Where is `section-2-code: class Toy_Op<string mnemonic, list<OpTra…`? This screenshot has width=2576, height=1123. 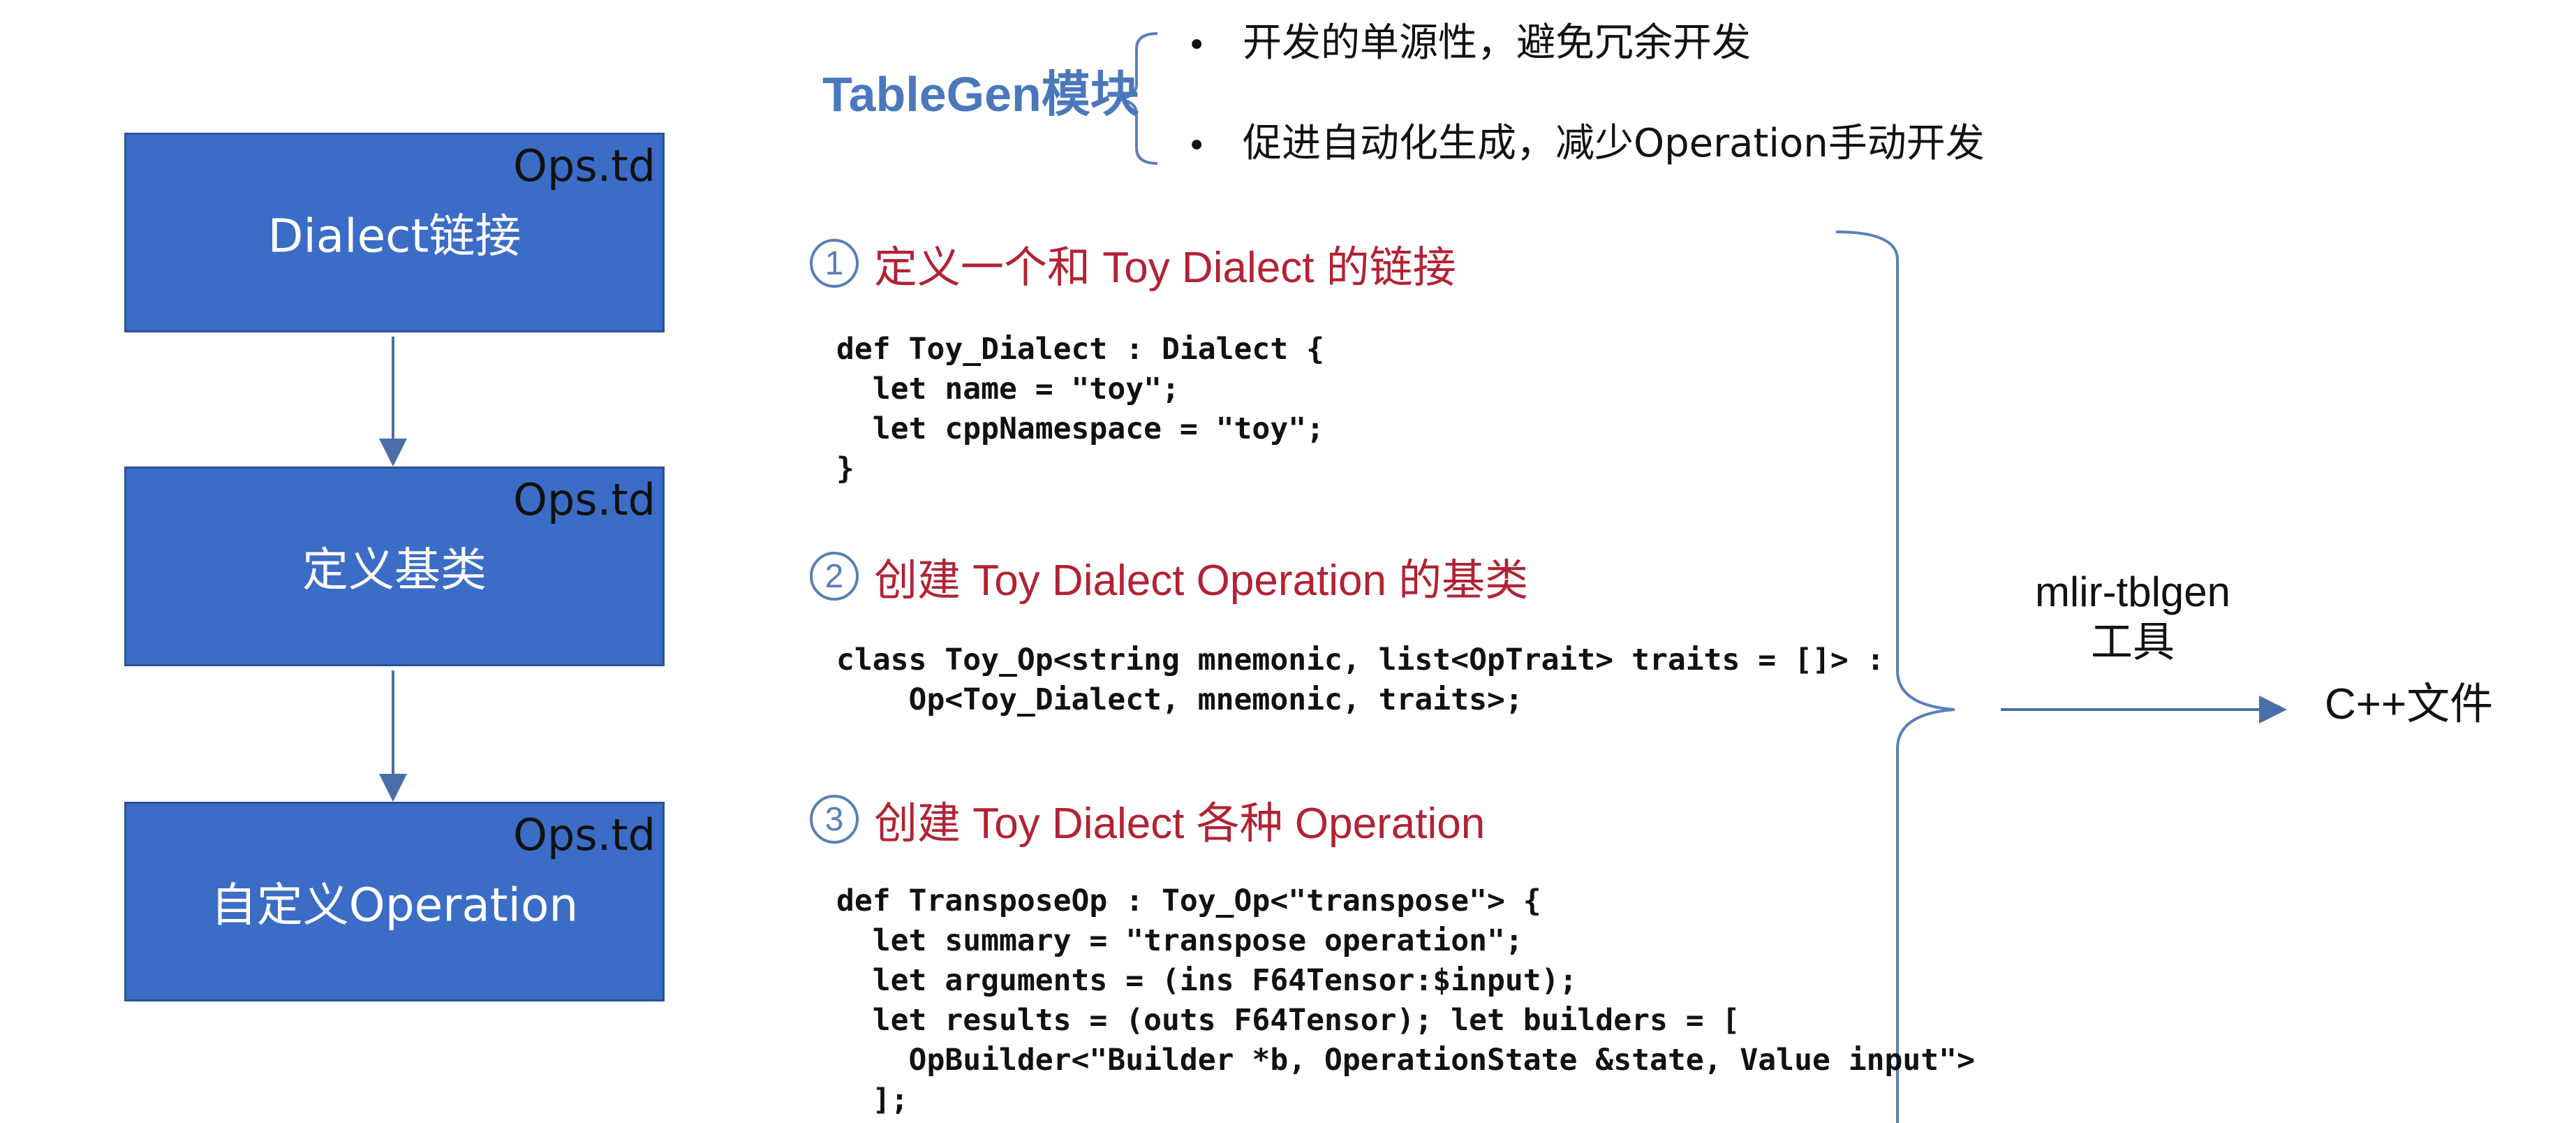 section-2-code: class Toy_Op<string mnemonic, list<OpTra… is located at coordinates (1360, 680).